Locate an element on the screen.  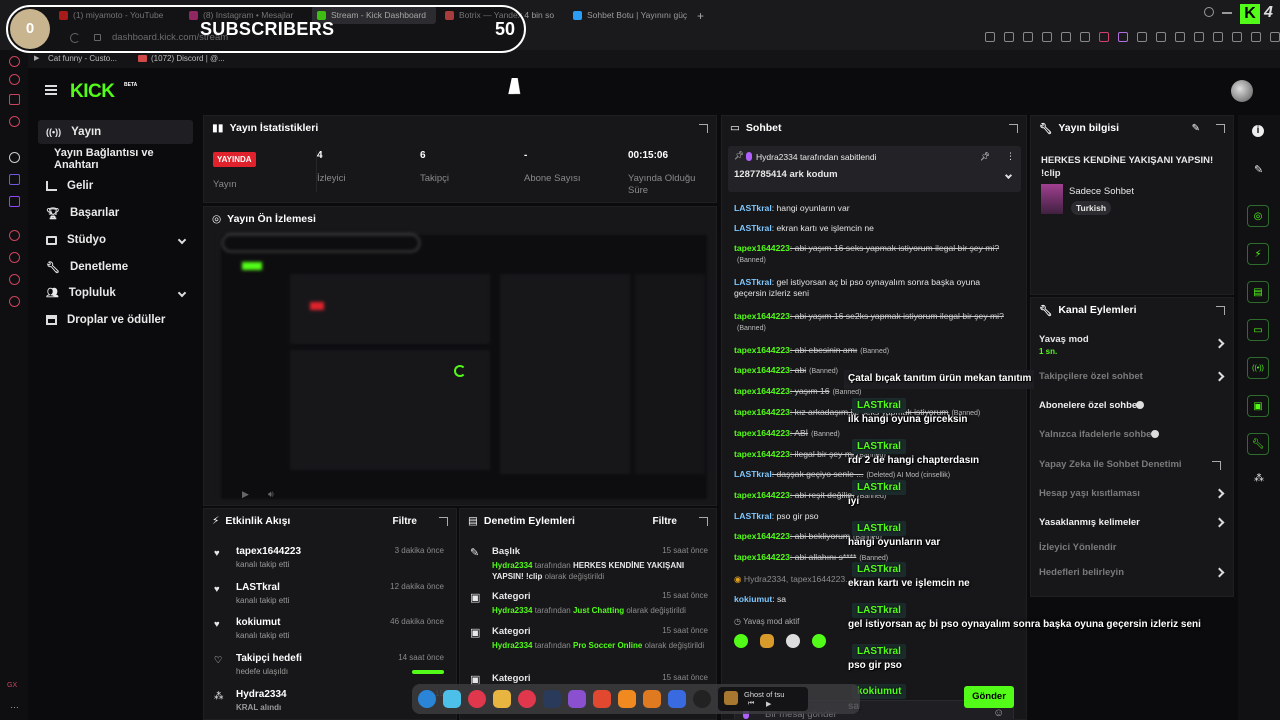
new-tab-button: + is located at coordinates (700, 16).